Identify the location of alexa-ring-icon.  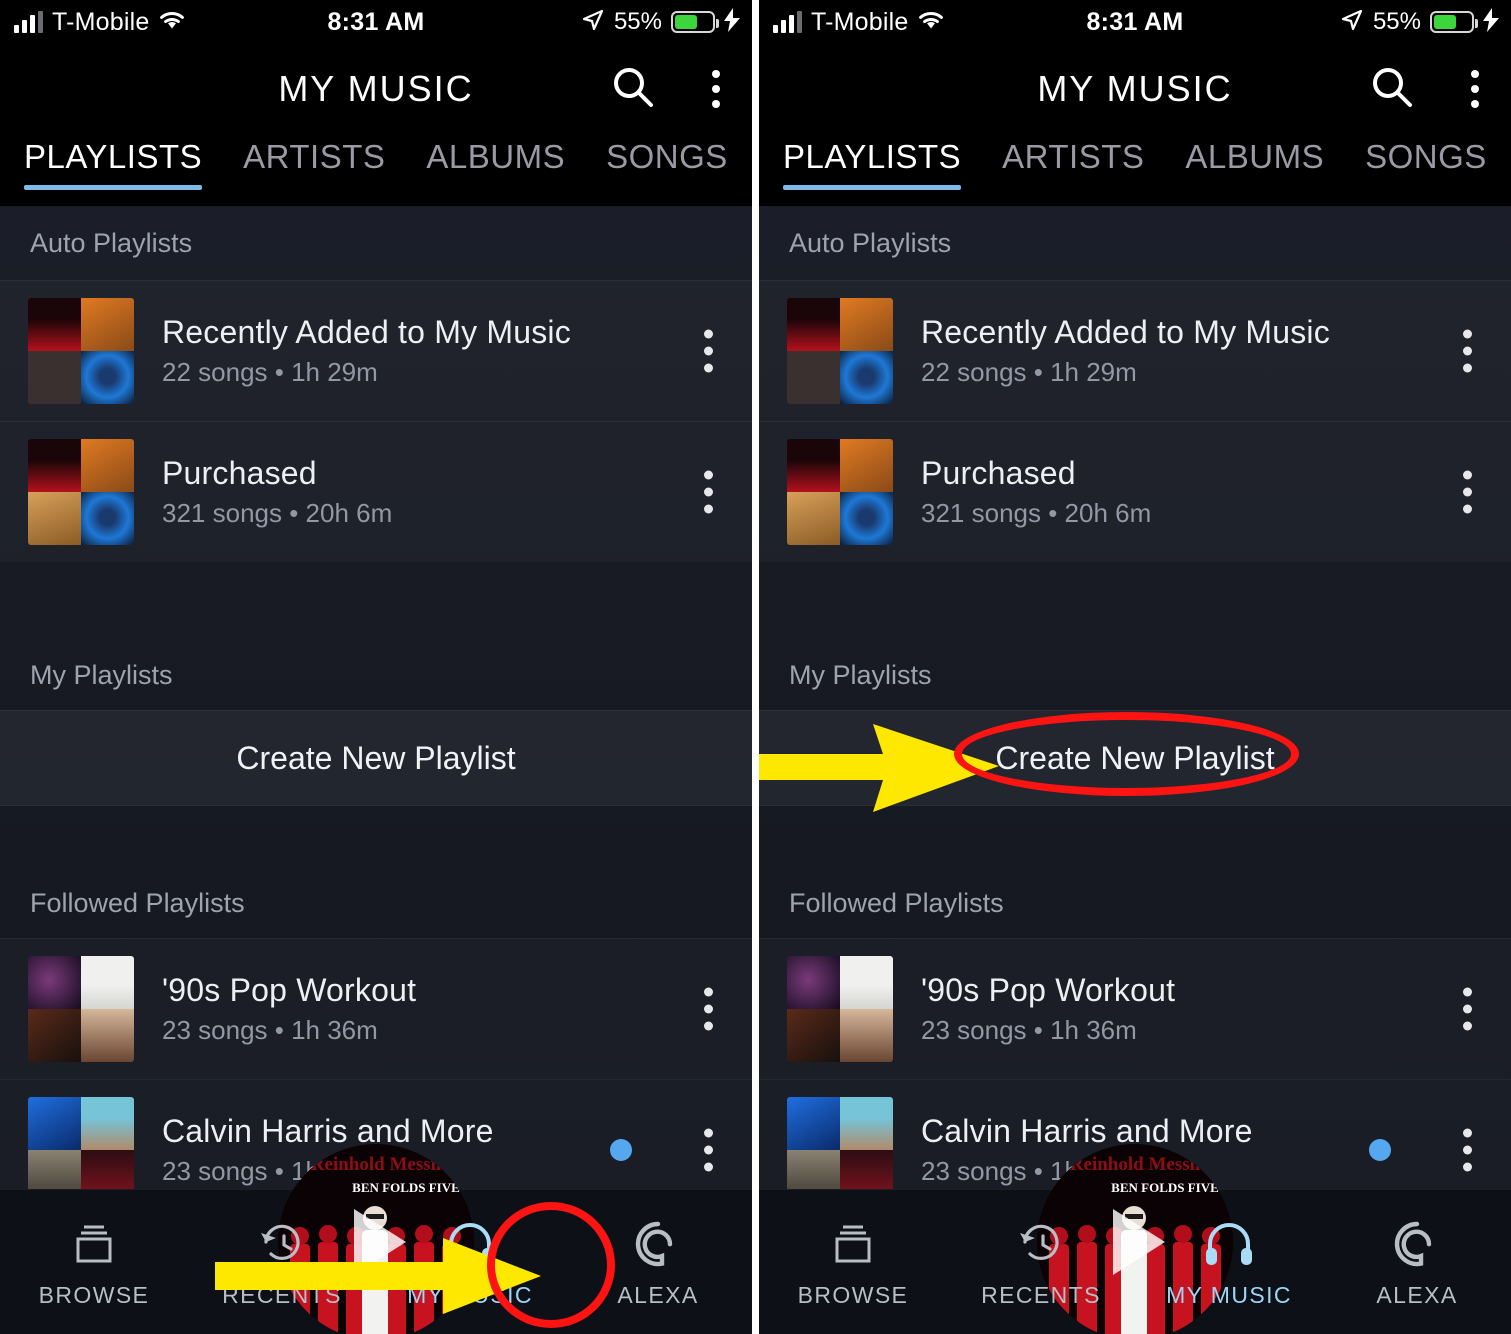
(658, 1242).